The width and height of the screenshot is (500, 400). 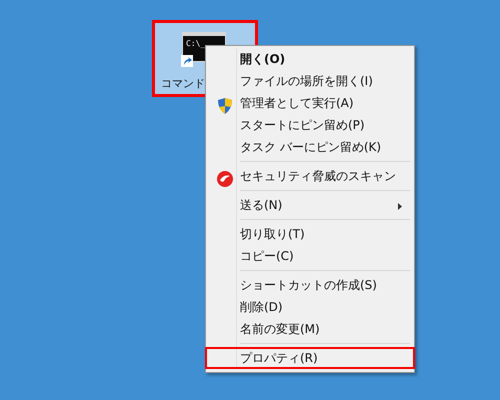 What do you see at coordinates (183, 84) in the screenshot?
I see `icon-label: コマンド` at bounding box center [183, 84].